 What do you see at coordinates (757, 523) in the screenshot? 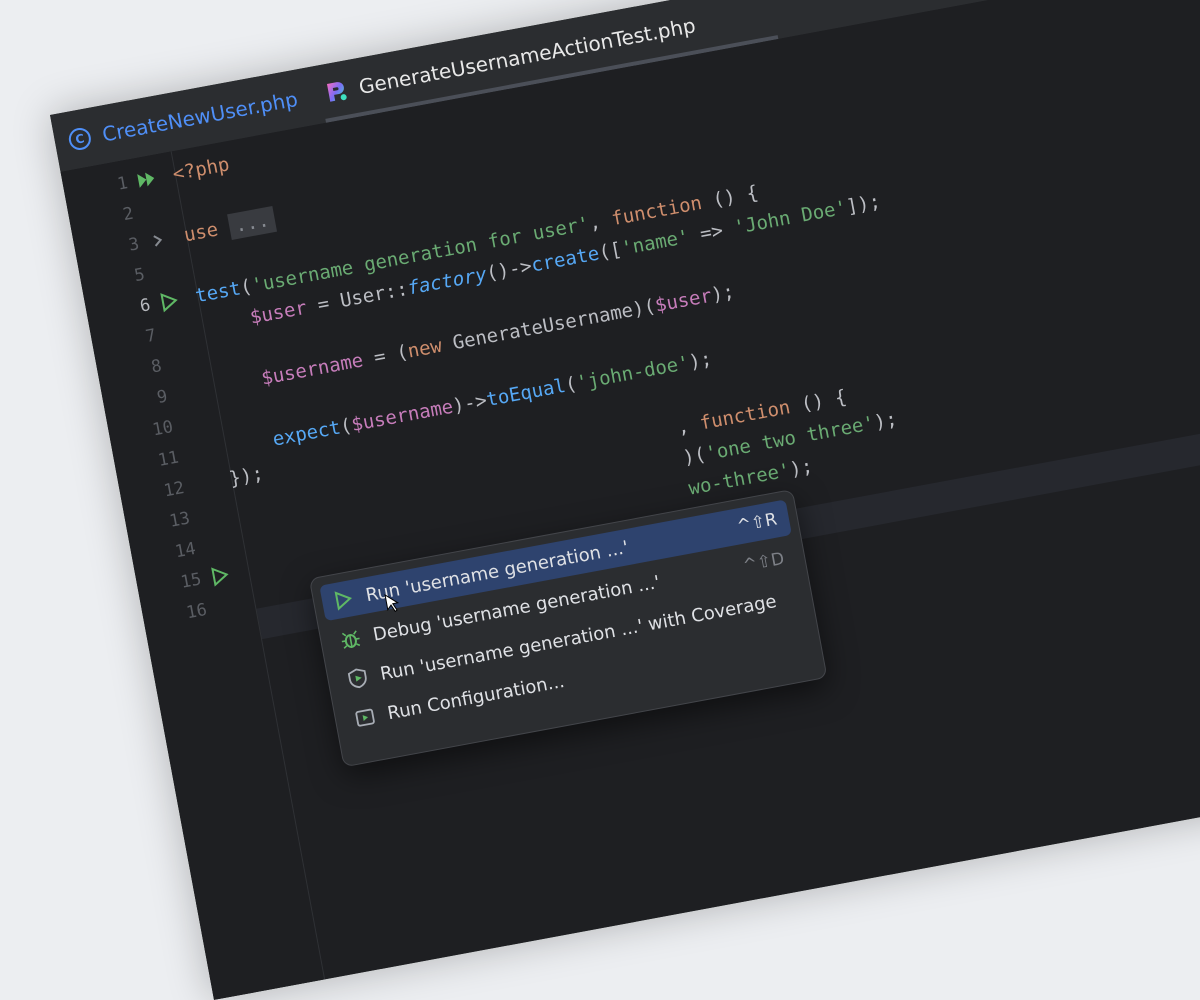
I see `menu-item-shortcut: ^⇧R` at bounding box center [757, 523].